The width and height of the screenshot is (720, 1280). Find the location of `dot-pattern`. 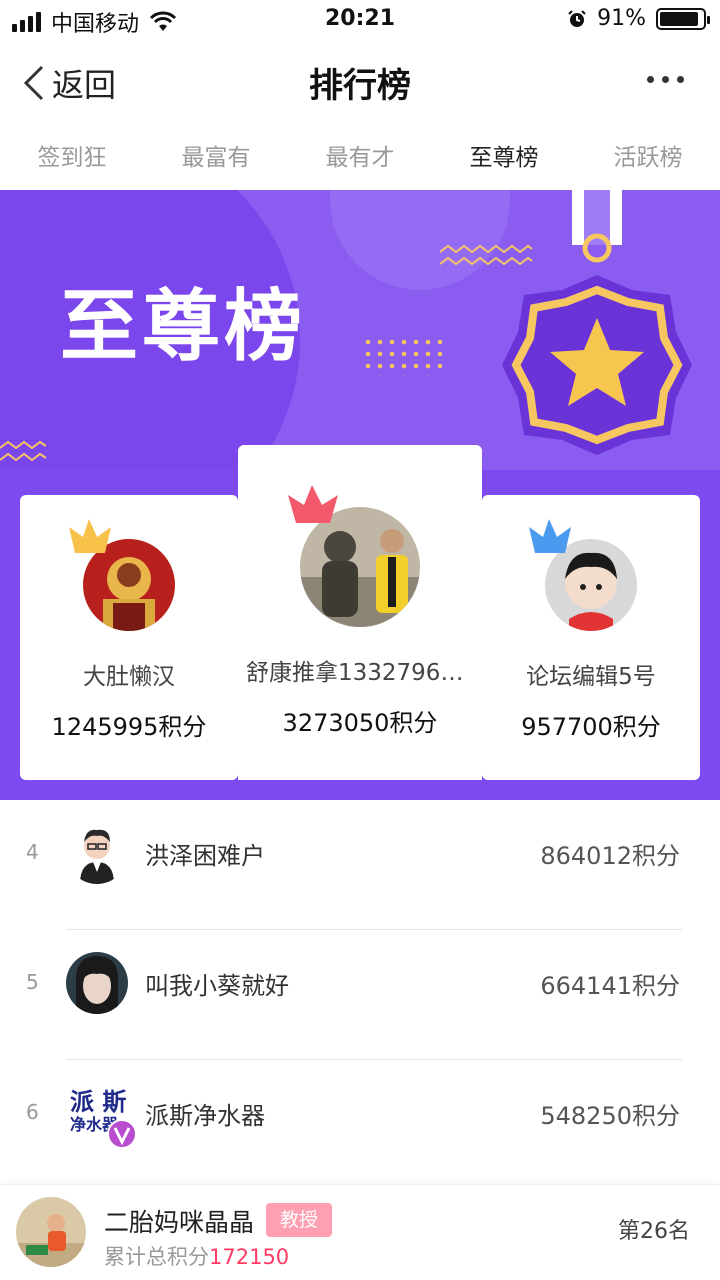

dot-pattern is located at coordinates (402, 356).